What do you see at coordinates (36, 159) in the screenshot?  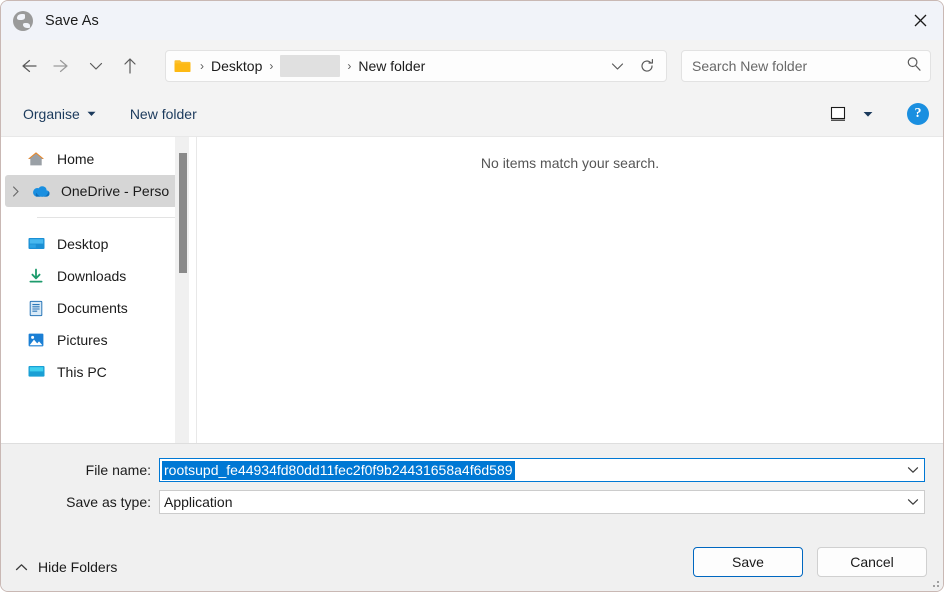 I see `home-icon` at bounding box center [36, 159].